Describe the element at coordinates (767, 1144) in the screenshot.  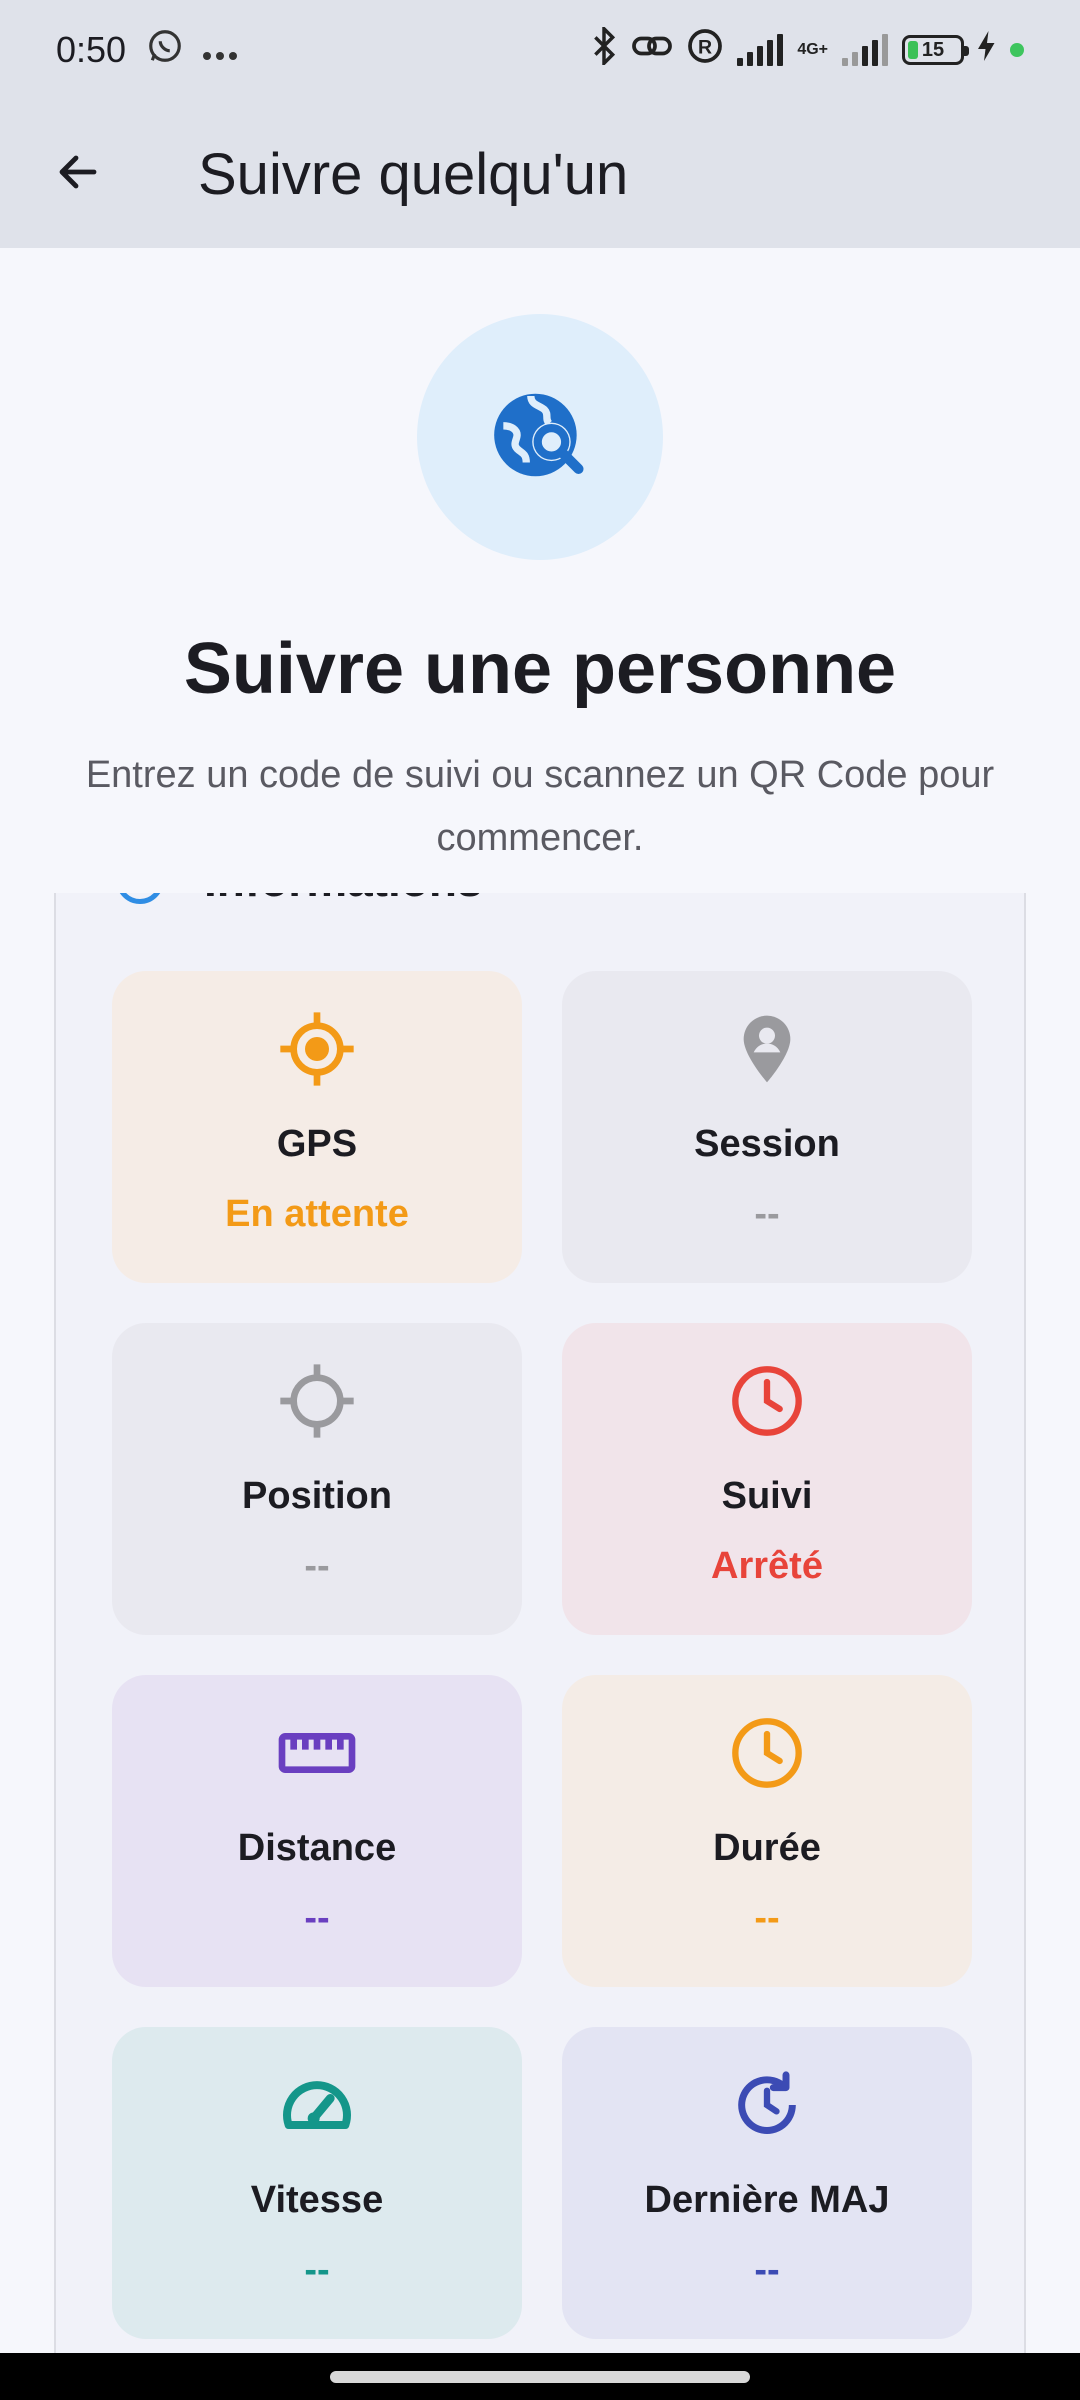
I see `tile-label: Session` at that location.